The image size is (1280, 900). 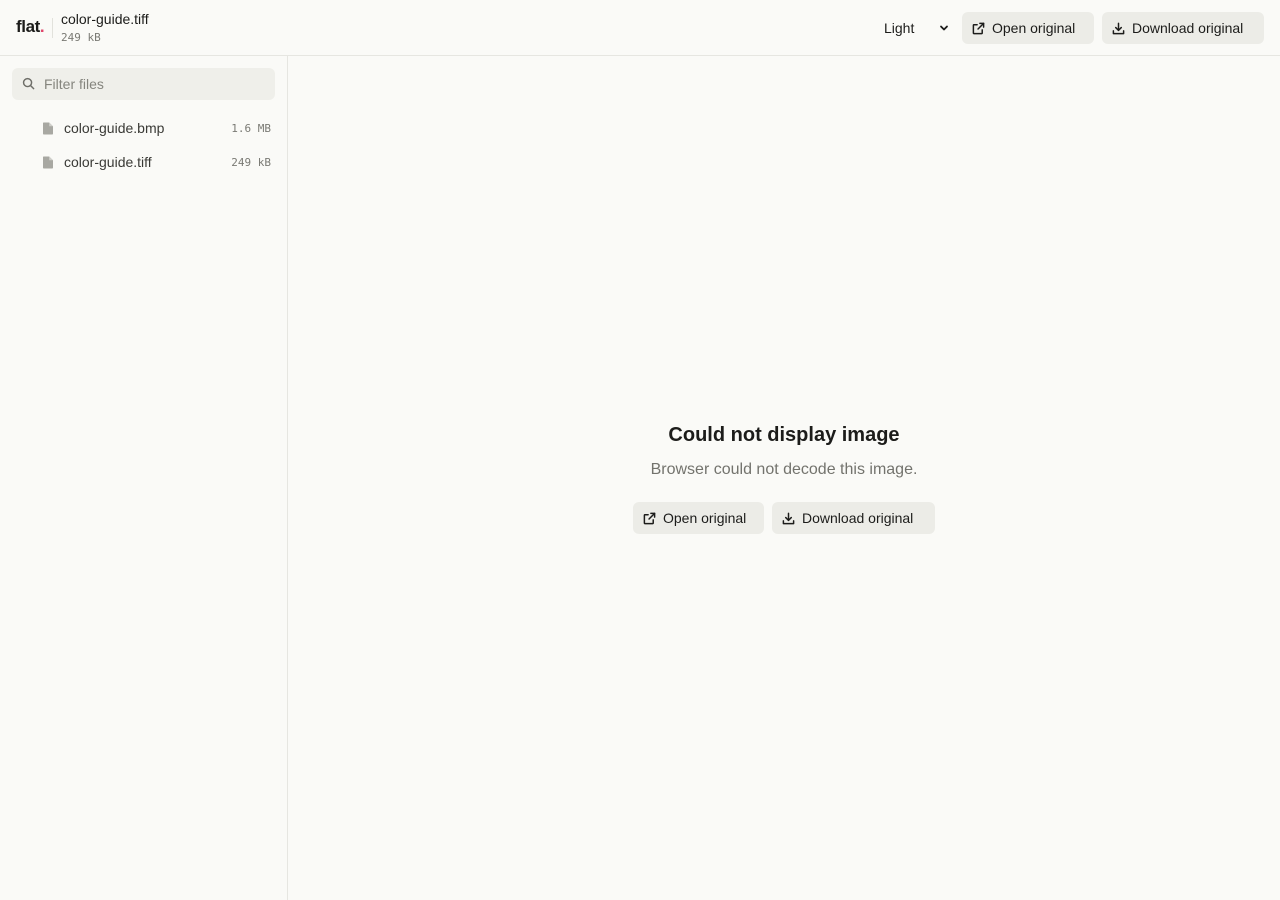 I want to click on file-list-item-bmp: color-guide.bmp 1.6 MB, so click(x=143, y=128).